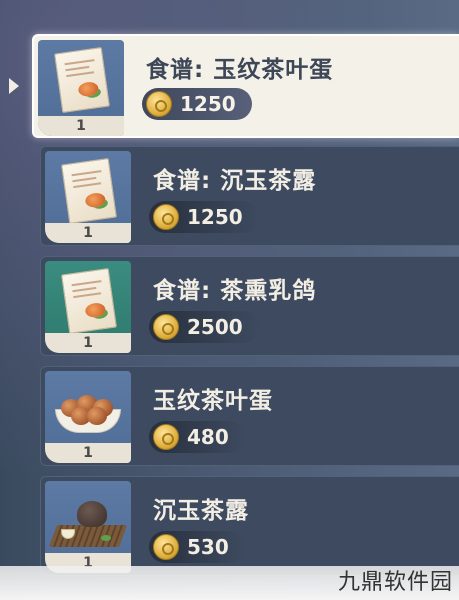  What do you see at coordinates (88, 413) in the screenshot?
I see `tea-egg-icon` at bounding box center [88, 413].